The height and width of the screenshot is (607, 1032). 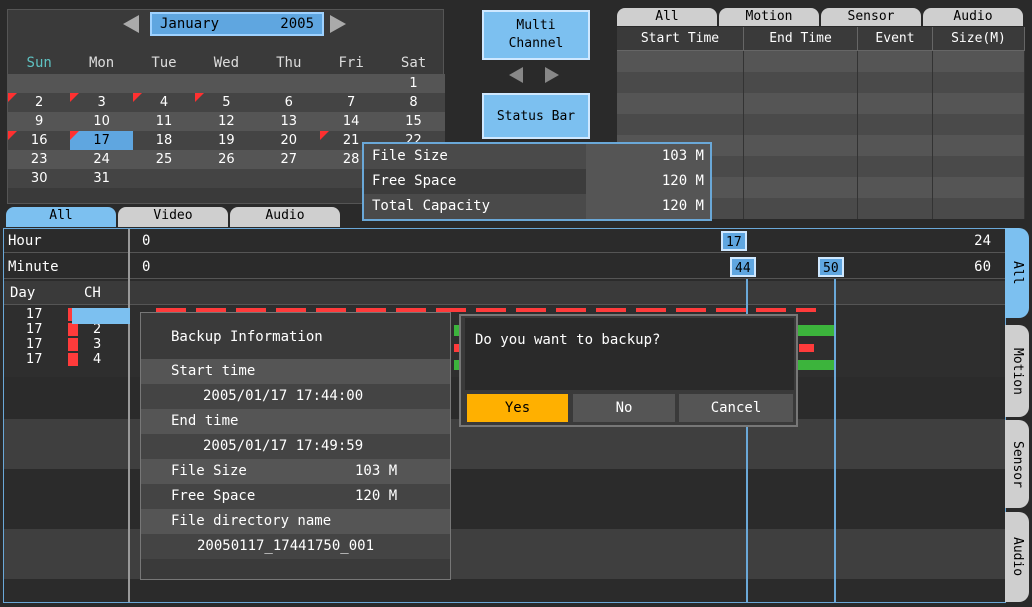 I want to click on calendar-day: 13, so click(x=288, y=121).